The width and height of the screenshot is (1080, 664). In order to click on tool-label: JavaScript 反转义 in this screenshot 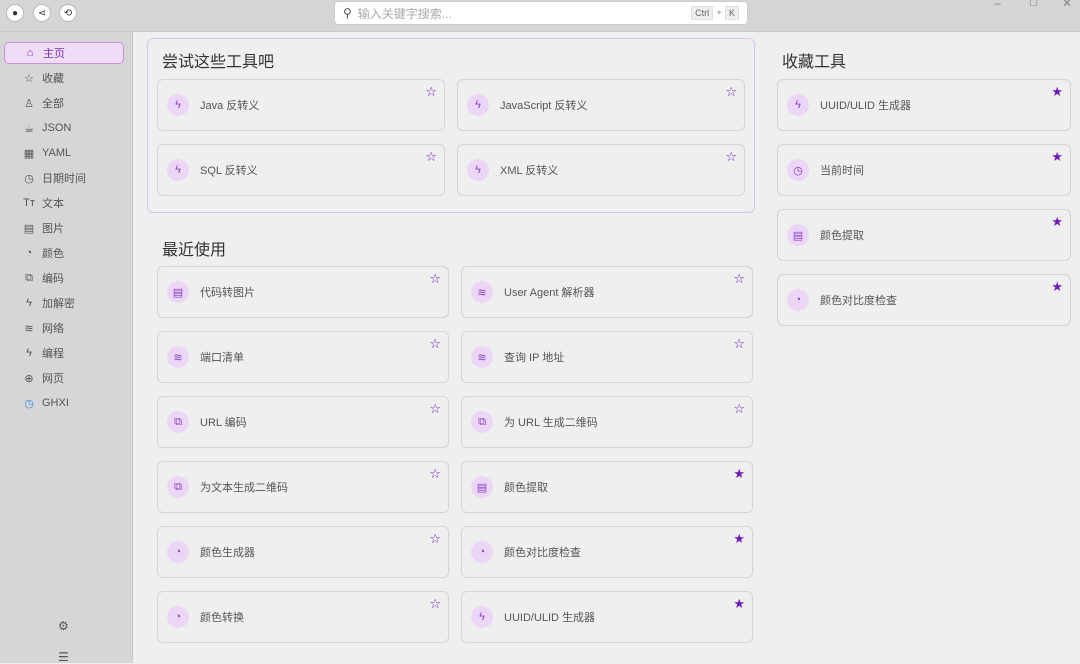, I will do `click(544, 106)`.